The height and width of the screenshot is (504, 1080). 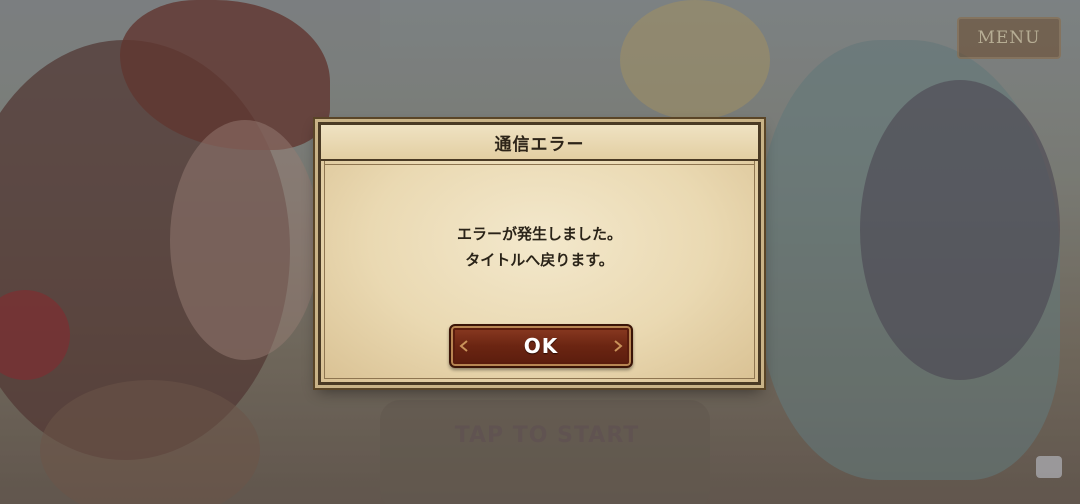 I want to click on ok-button-label: OK, so click(x=541, y=346).